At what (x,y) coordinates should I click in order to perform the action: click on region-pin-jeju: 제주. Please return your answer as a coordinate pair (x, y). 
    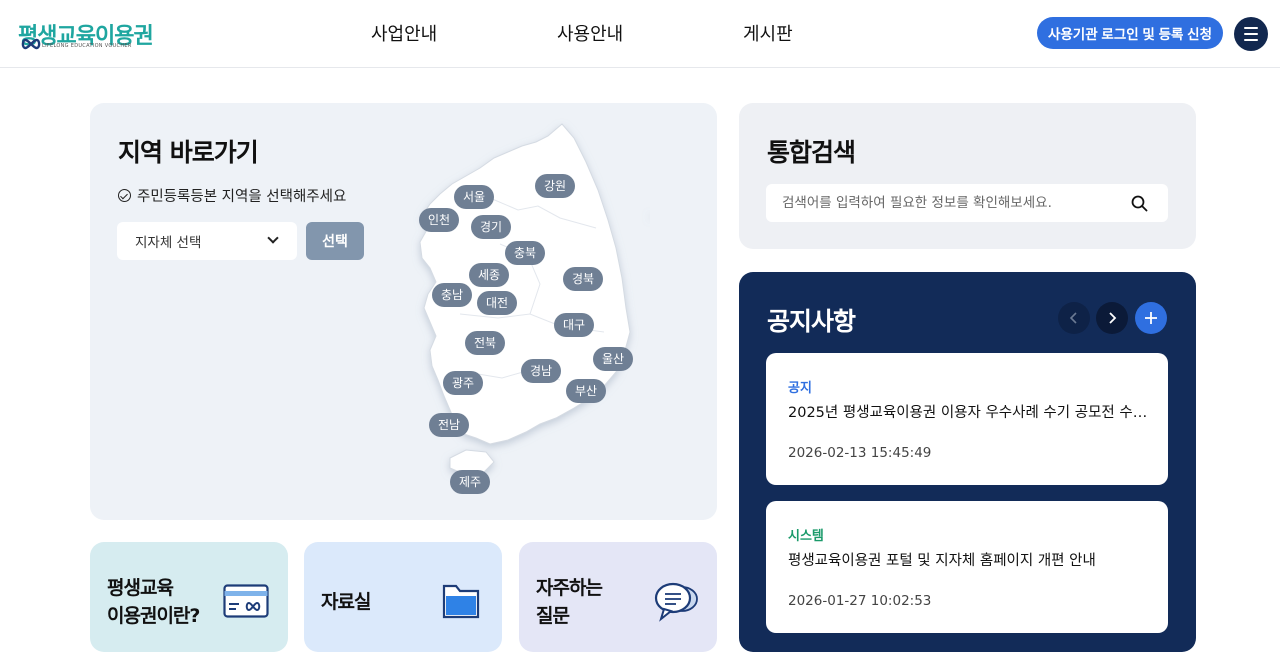
    Looking at the image, I should click on (470, 482).